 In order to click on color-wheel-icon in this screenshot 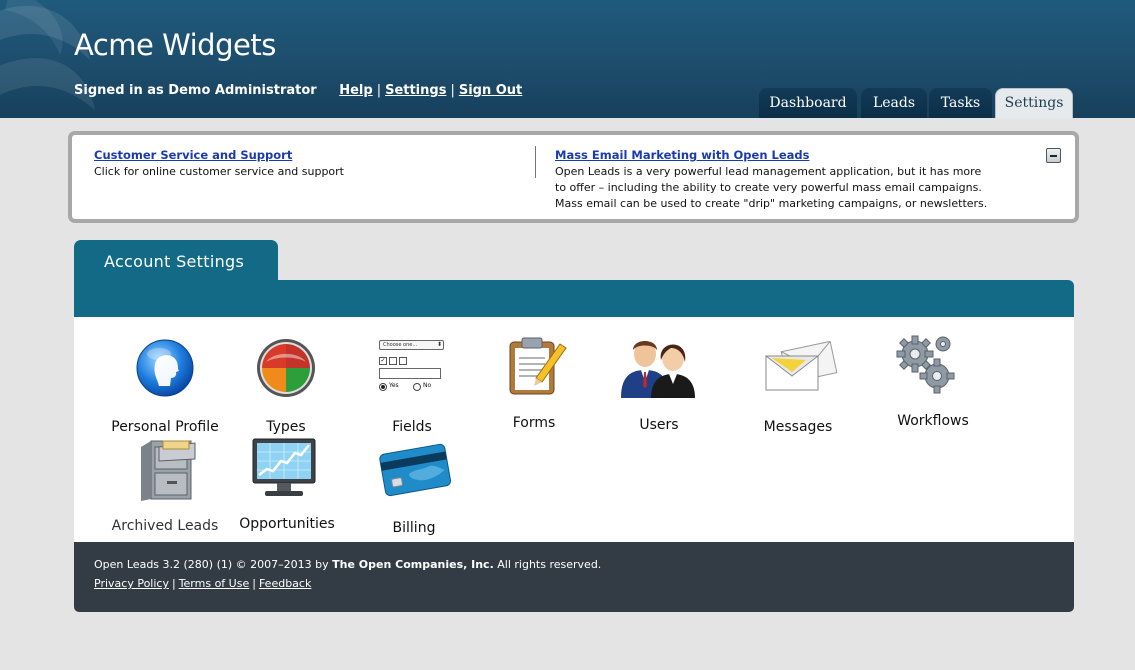, I will do `click(286, 368)`.